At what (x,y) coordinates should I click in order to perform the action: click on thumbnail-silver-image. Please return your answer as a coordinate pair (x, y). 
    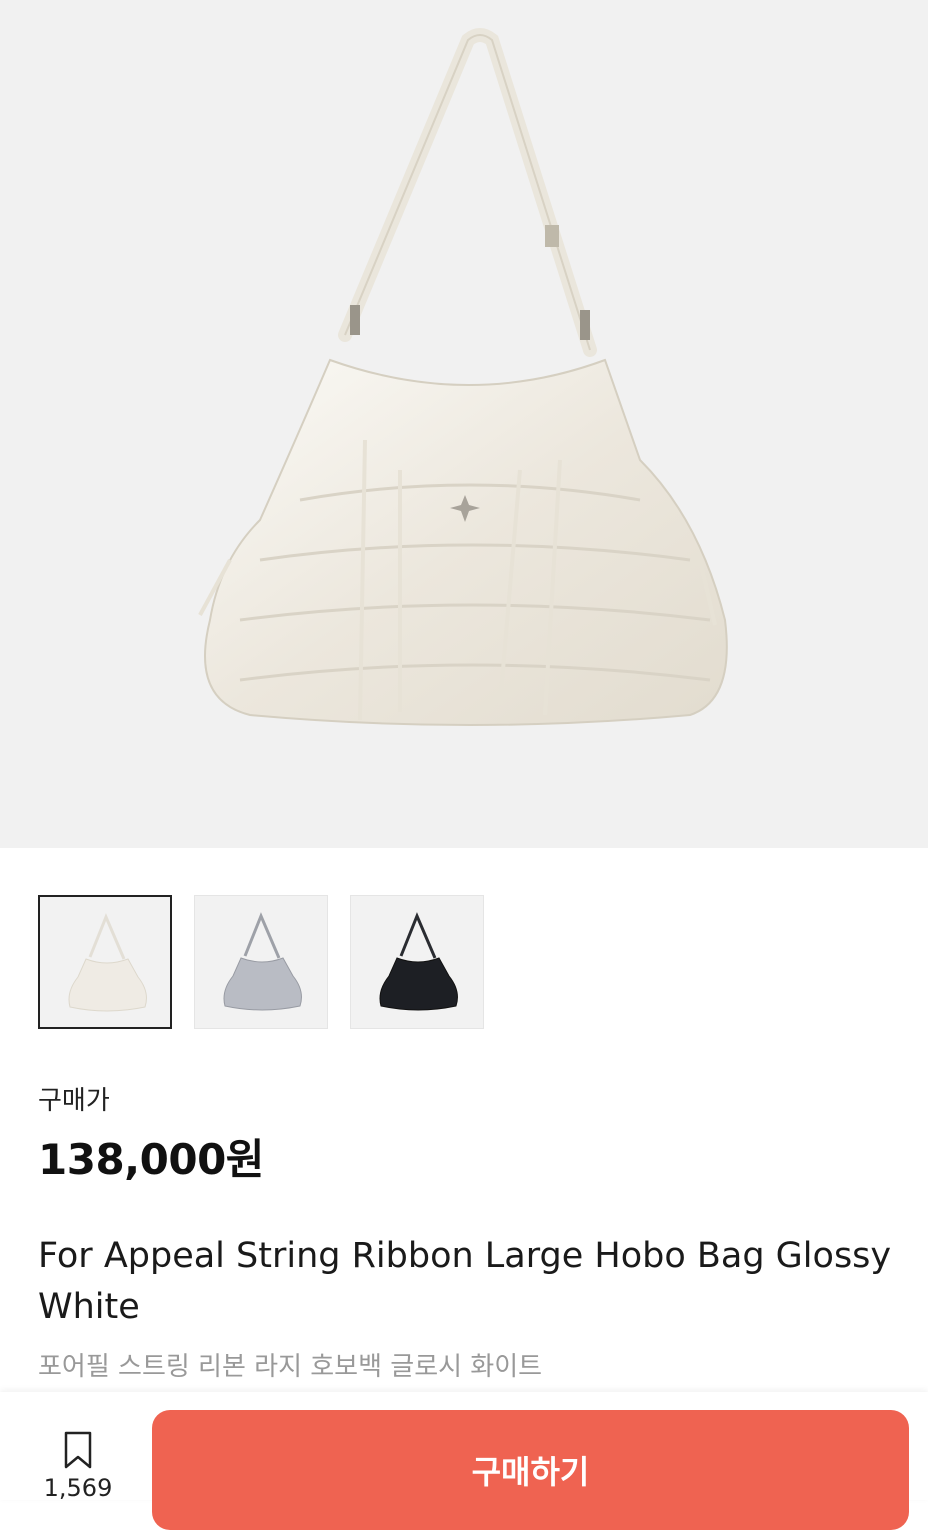
    Looking at the image, I should click on (262, 961).